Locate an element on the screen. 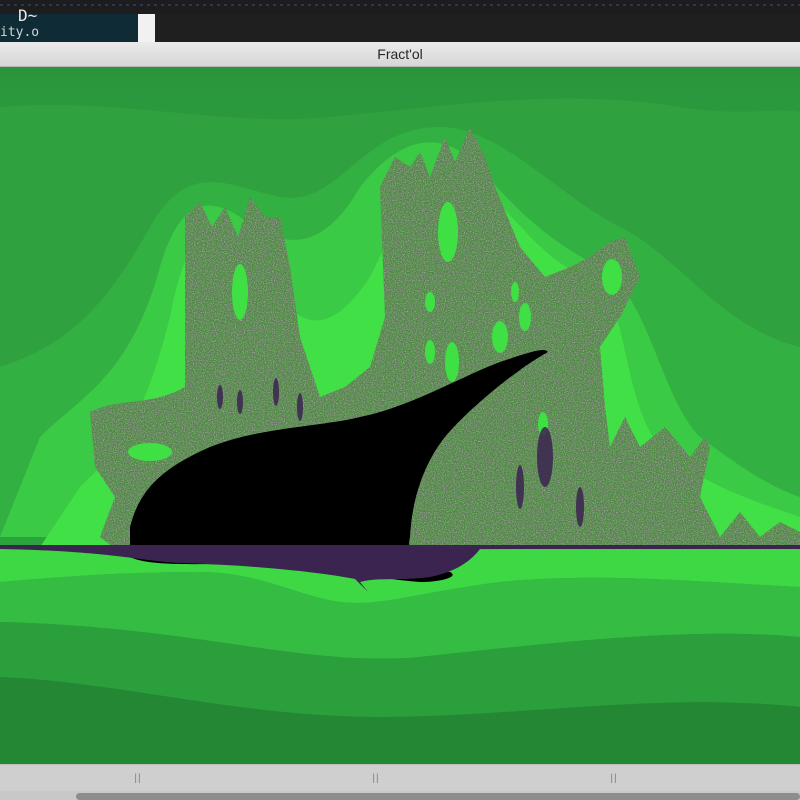  bottom-bar: || || || is located at coordinates (400, 782).